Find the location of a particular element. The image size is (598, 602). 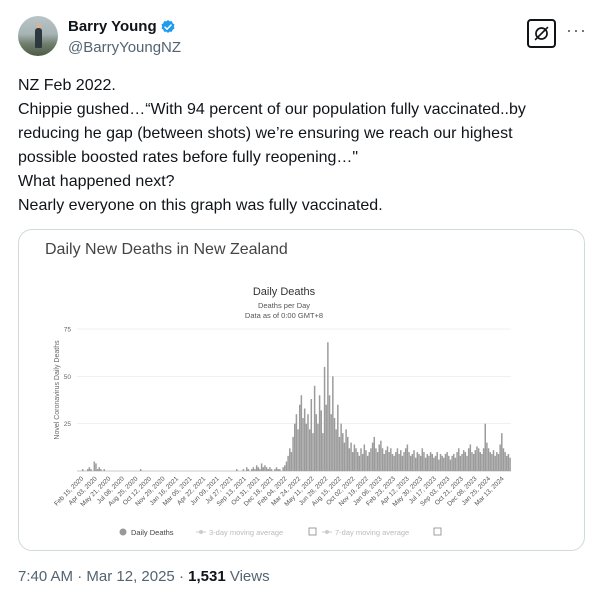

grok-icon is located at coordinates (541, 33).